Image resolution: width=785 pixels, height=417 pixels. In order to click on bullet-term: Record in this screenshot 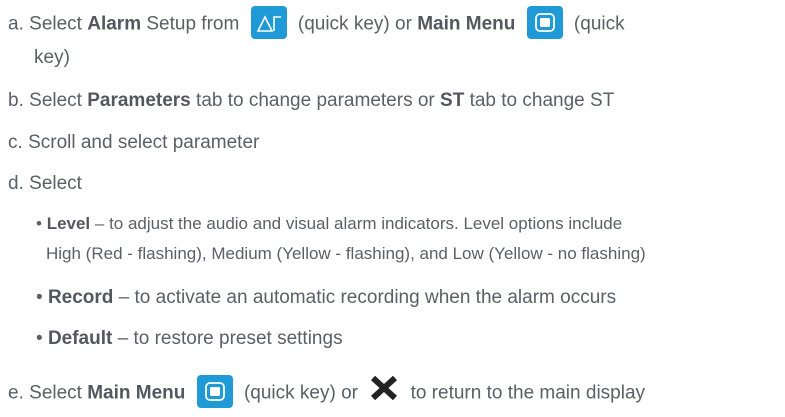, I will do `click(80, 297)`.